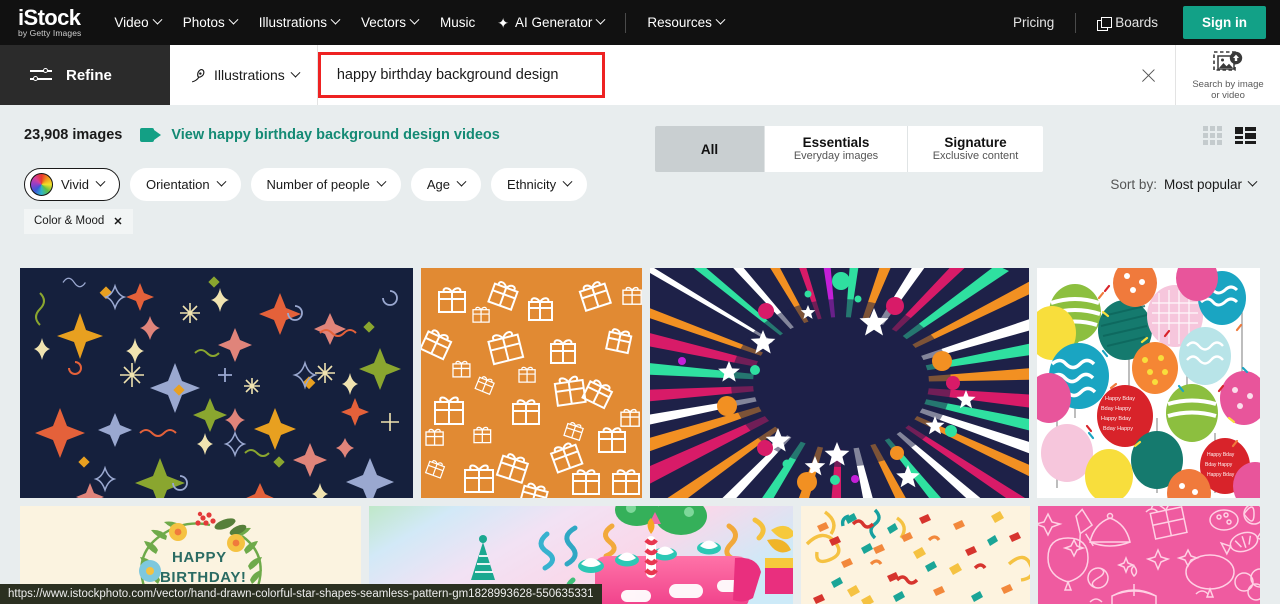  What do you see at coordinates (1227, 75) in the screenshot?
I see `search-by-image-button: Search by image or video` at bounding box center [1227, 75].